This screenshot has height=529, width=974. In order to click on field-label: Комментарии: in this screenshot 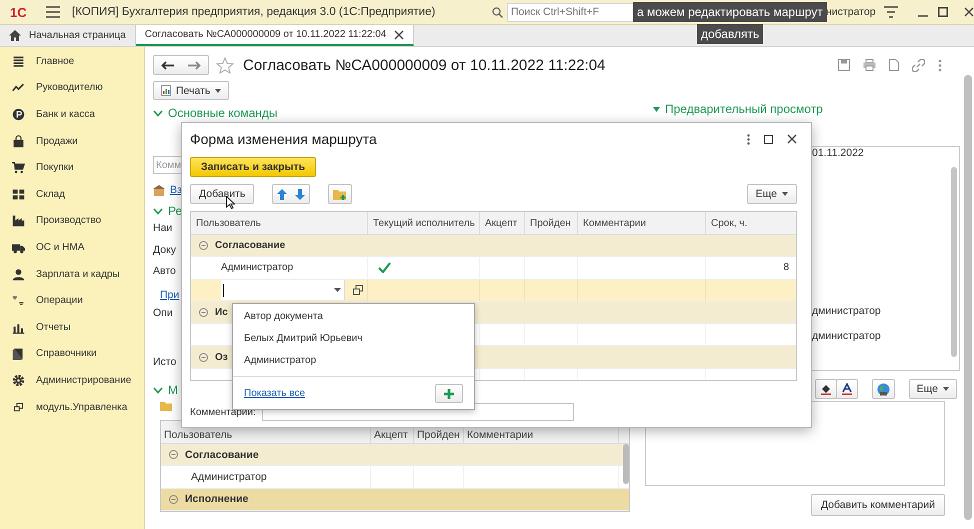, I will do `click(223, 412)`.